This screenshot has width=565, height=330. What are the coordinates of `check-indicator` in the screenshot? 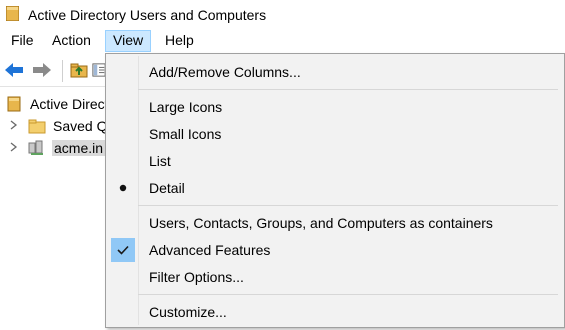 It's located at (123, 250).